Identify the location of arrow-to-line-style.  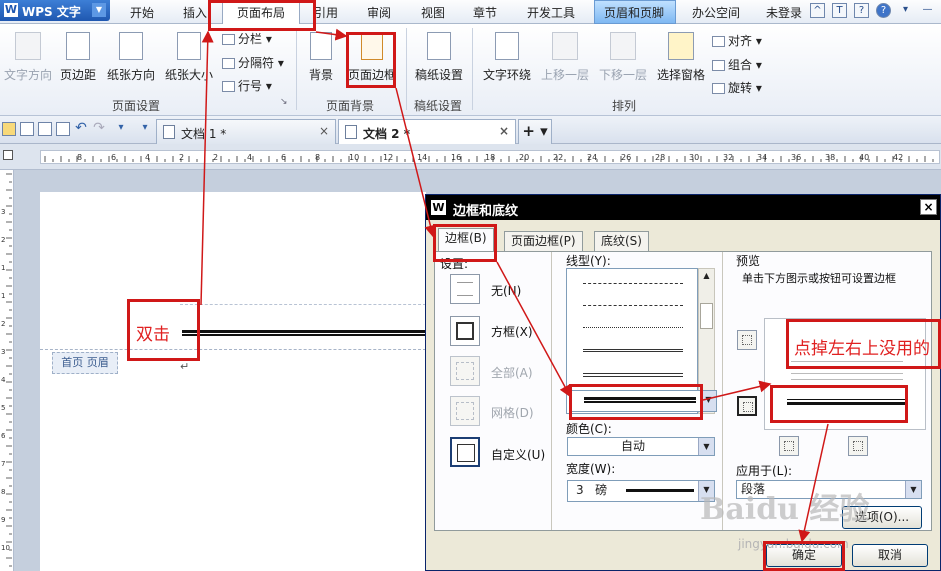
(533, 329).